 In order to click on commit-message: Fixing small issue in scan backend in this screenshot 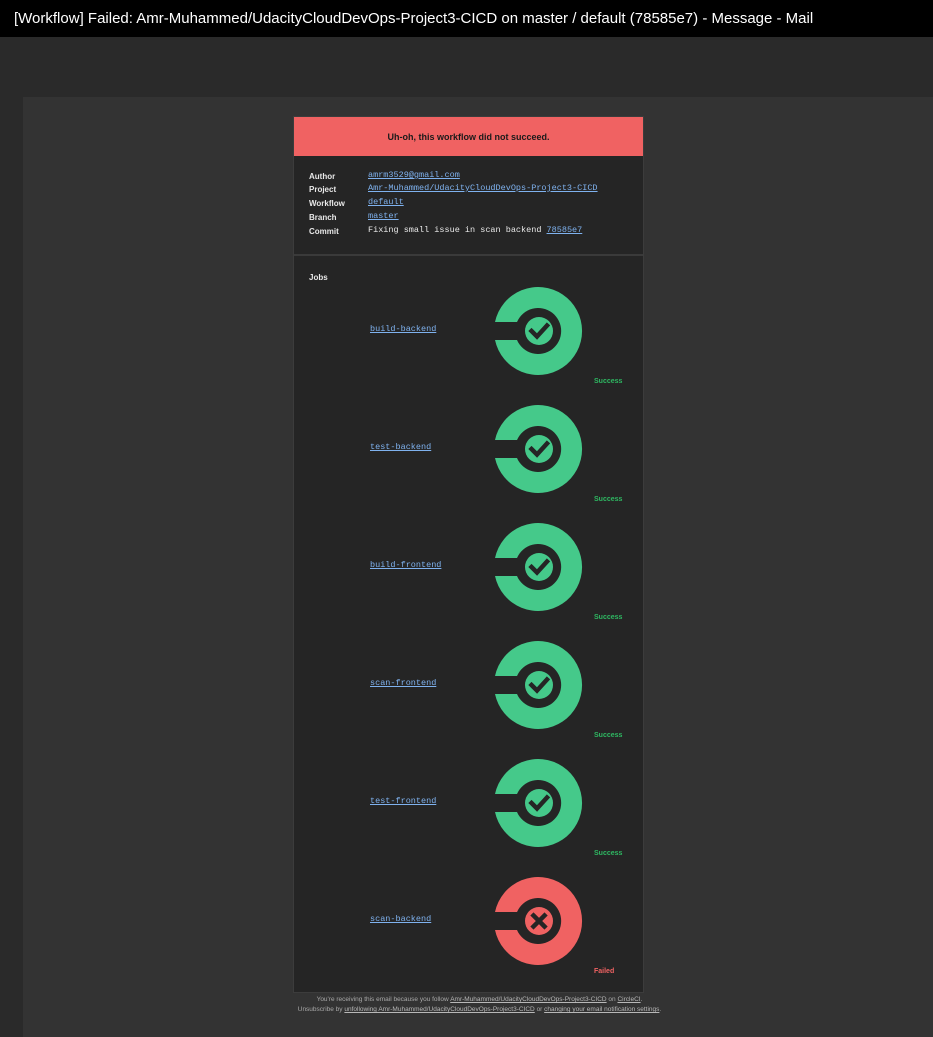, I will do `click(455, 230)`.